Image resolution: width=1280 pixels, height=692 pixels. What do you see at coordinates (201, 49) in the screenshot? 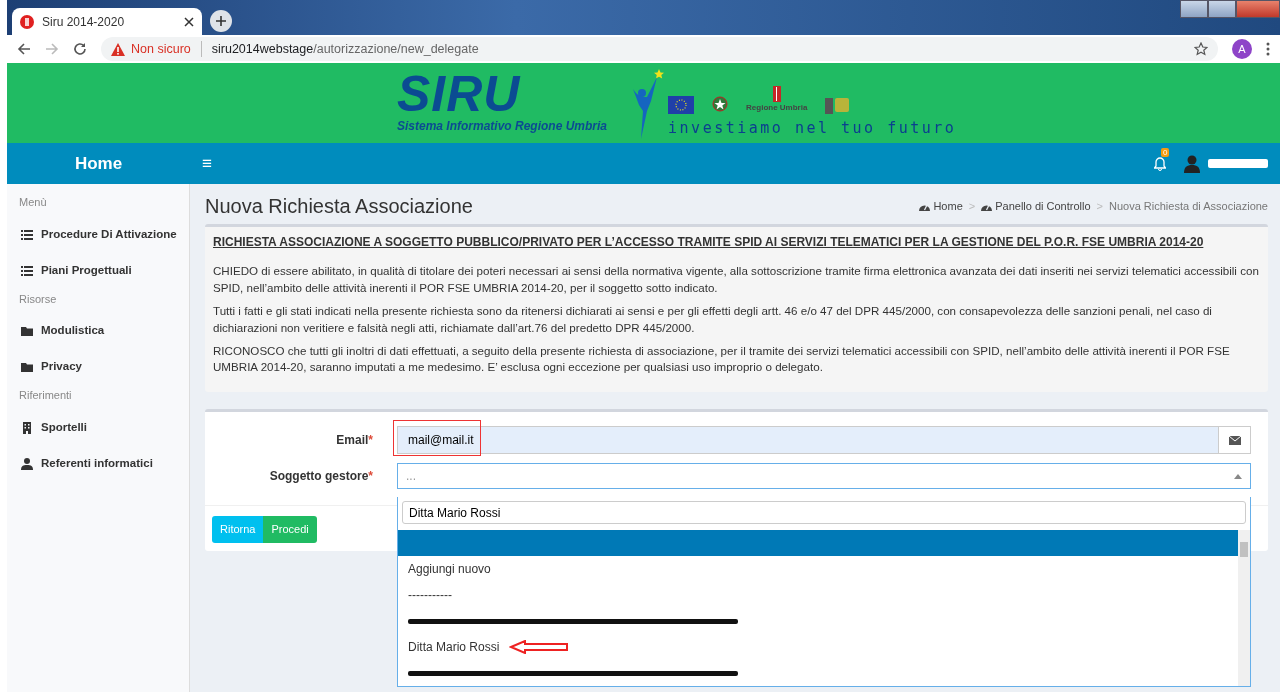
I see `separator` at bounding box center [201, 49].